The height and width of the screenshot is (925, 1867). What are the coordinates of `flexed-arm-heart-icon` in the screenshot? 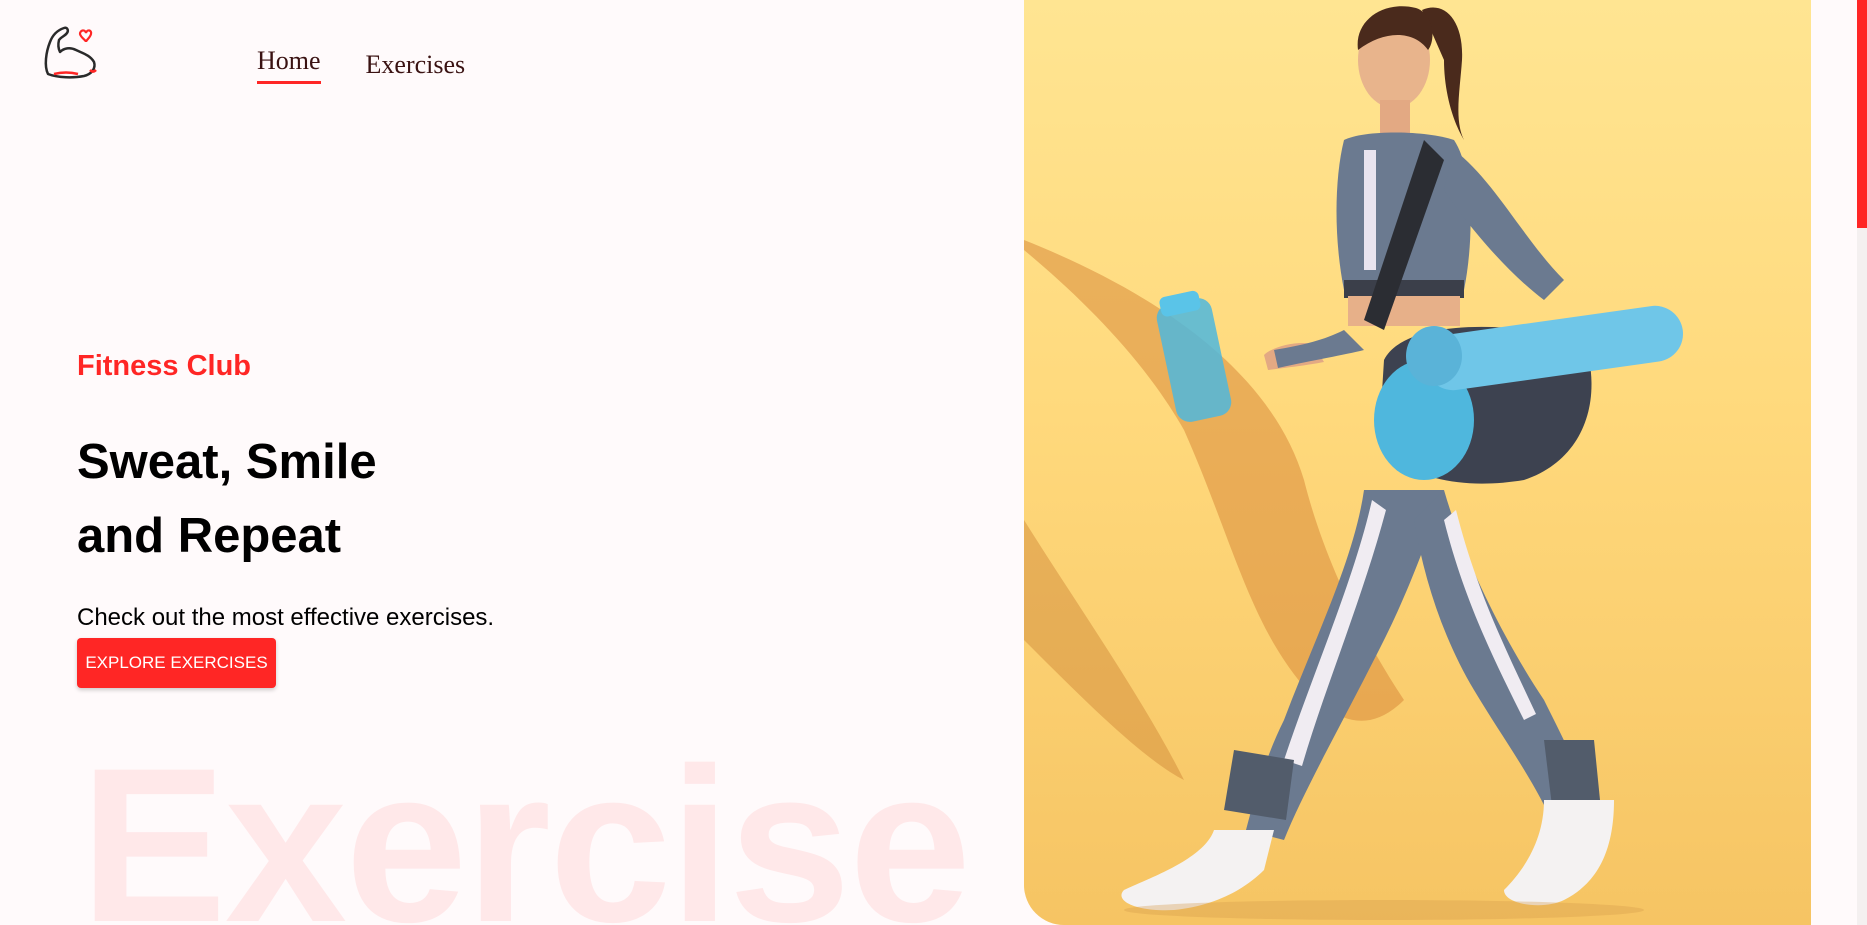 It's located at (69, 53).